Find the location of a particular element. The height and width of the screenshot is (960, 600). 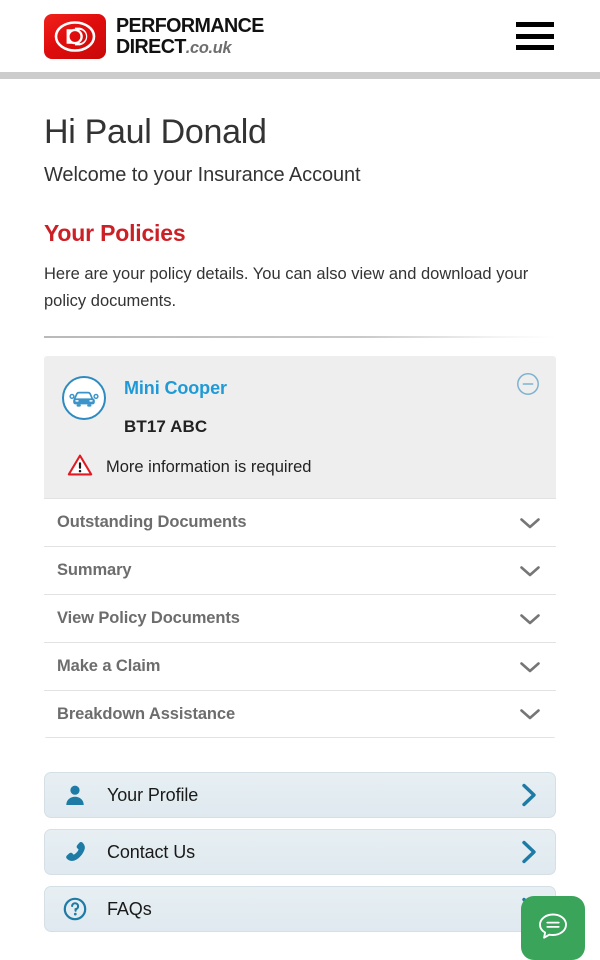

accordion-item-make-a-claim: Make a Claim is located at coordinates (300, 666).